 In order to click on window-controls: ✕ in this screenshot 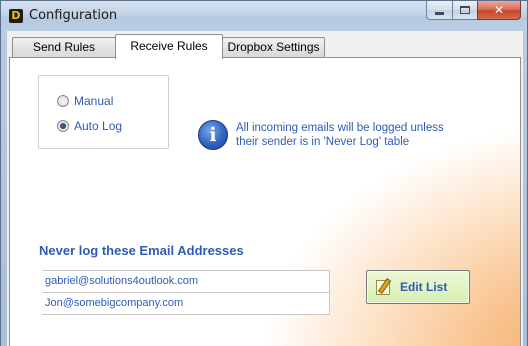, I will do `click(473, 11)`.